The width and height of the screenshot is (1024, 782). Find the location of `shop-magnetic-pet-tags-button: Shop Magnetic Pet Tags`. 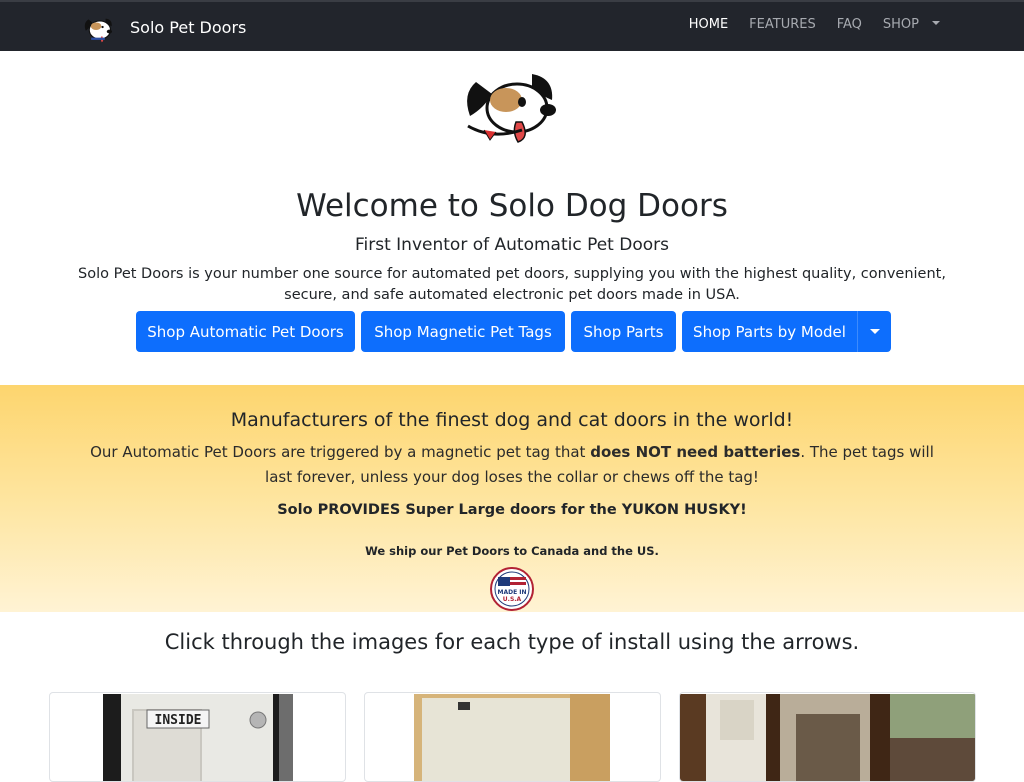

shop-magnetic-pet-tags-button: Shop Magnetic Pet Tags is located at coordinates (463, 331).